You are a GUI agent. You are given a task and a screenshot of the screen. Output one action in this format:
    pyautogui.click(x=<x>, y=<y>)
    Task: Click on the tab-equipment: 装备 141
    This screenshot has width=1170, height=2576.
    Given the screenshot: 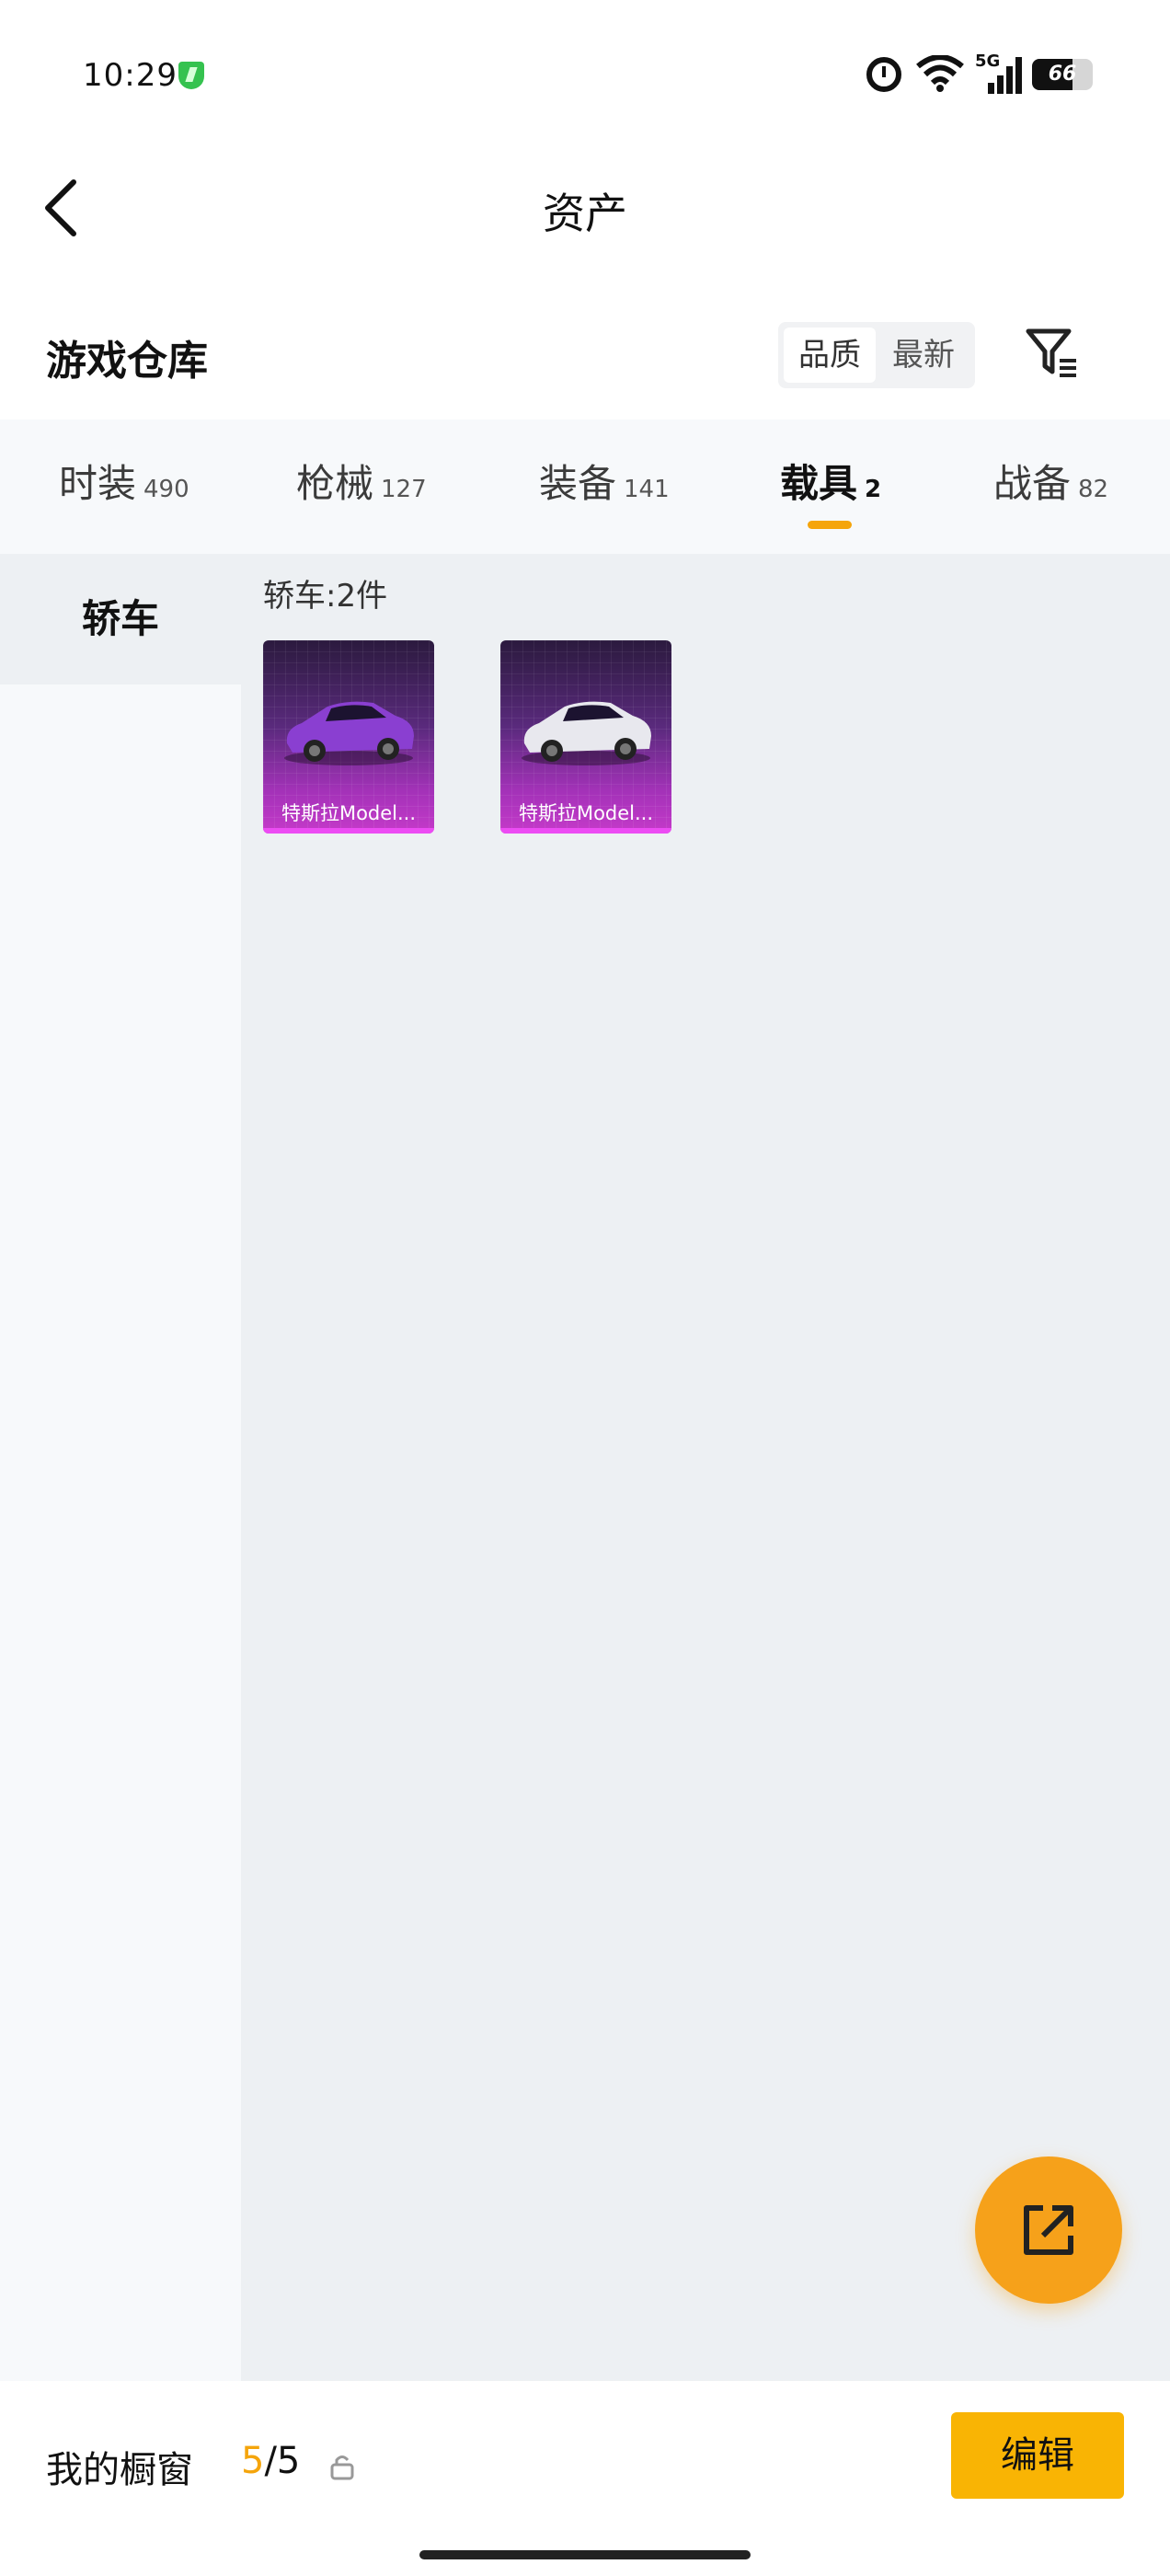 What is the action you would take?
    pyautogui.click(x=604, y=481)
    